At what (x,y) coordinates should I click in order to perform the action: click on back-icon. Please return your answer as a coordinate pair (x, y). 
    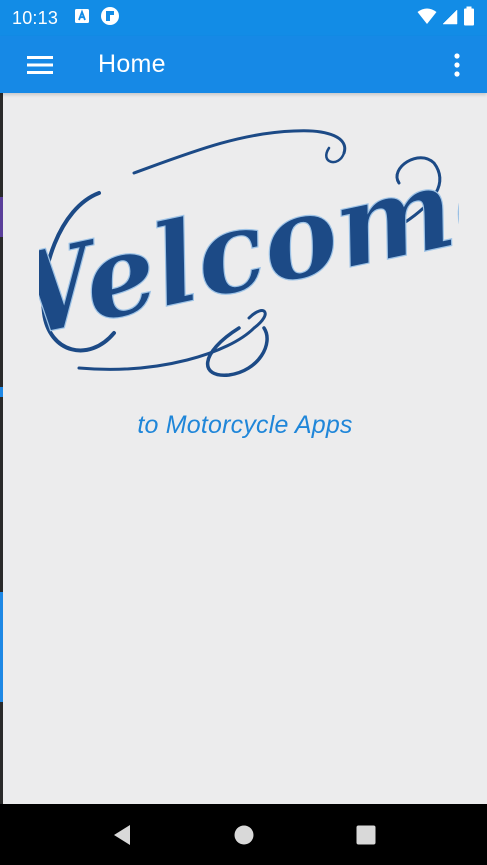
    Looking at the image, I should click on (122, 834).